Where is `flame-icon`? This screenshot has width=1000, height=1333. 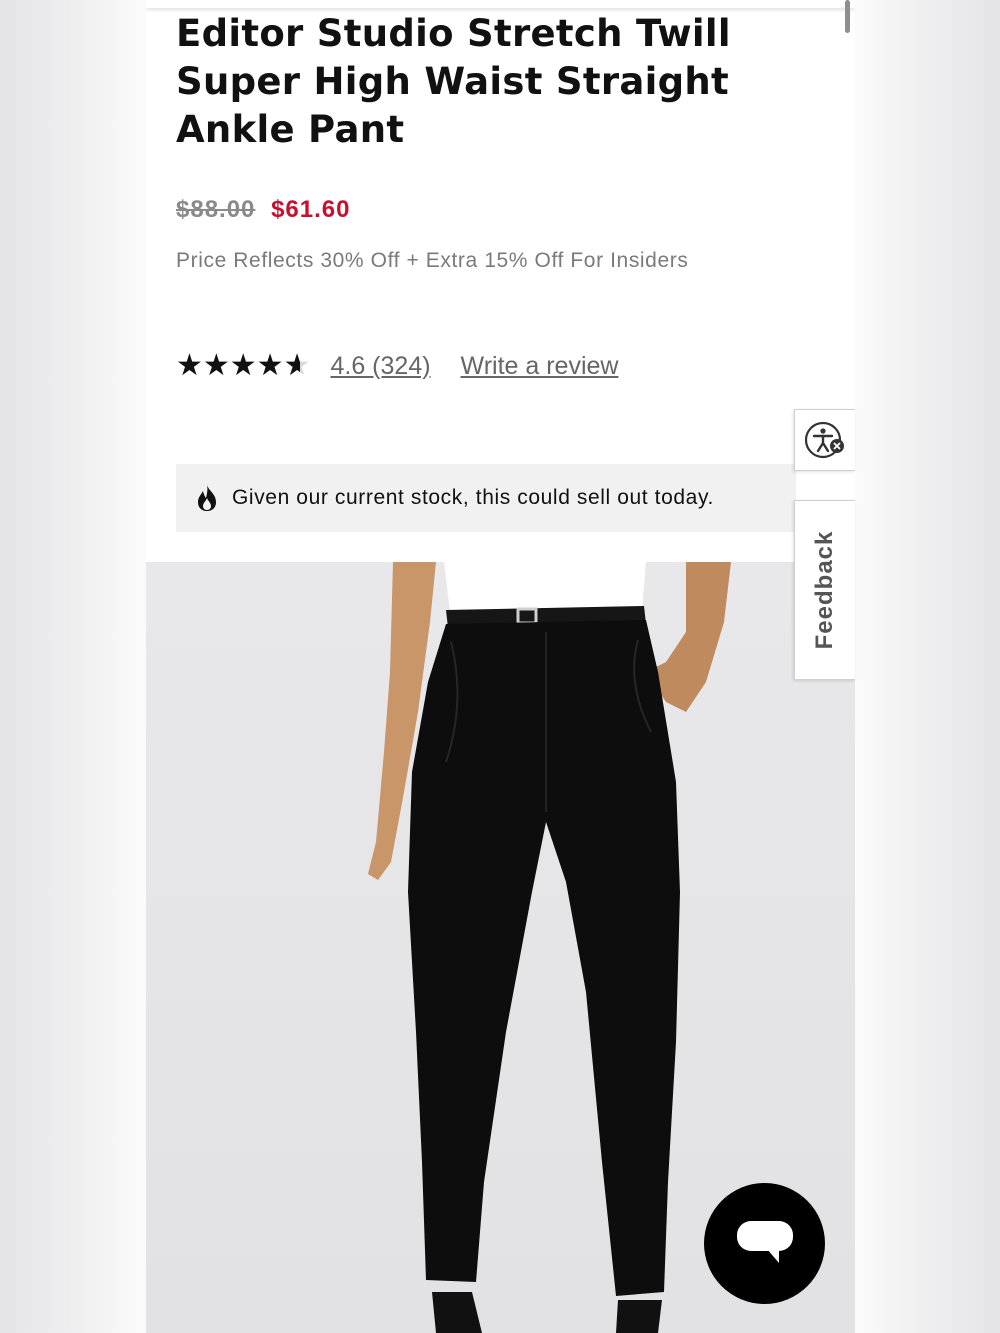
flame-icon is located at coordinates (207, 498).